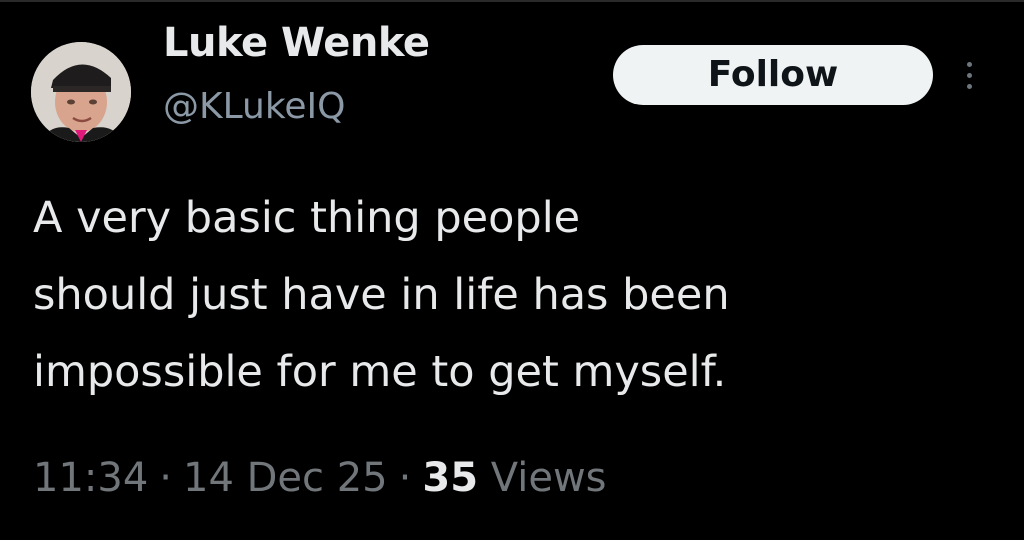 This screenshot has width=1024, height=540. What do you see at coordinates (512, 1) in the screenshot?
I see `top-divider` at bounding box center [512, 1].